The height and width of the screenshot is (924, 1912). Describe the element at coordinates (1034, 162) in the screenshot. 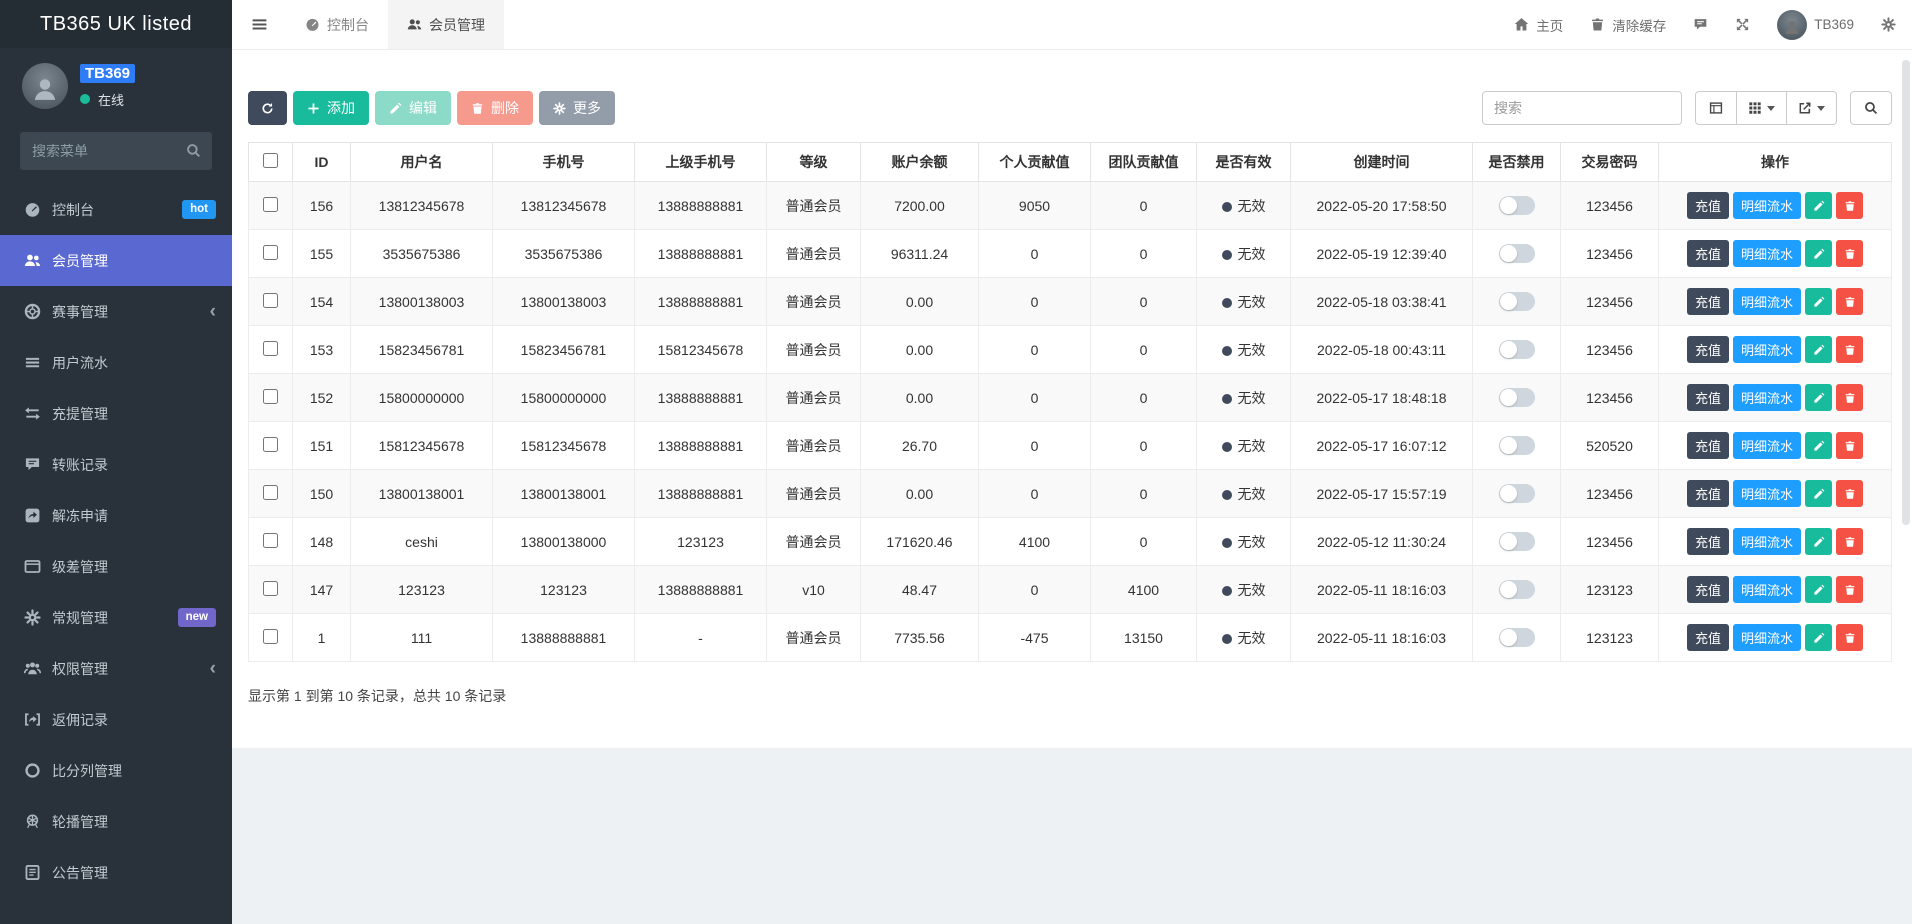

I see `col-personal-contribution: 个人贡献值` at that location.